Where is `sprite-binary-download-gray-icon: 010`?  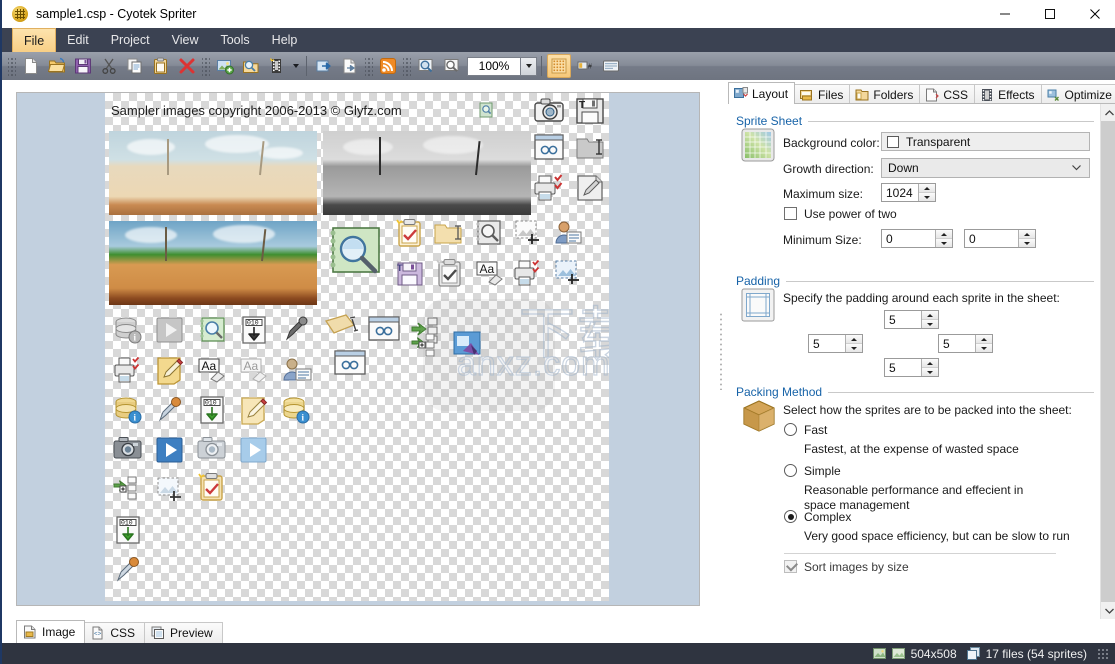
sprite-binary-download-gray-icon: 010 is located at coordinates (254, 330).